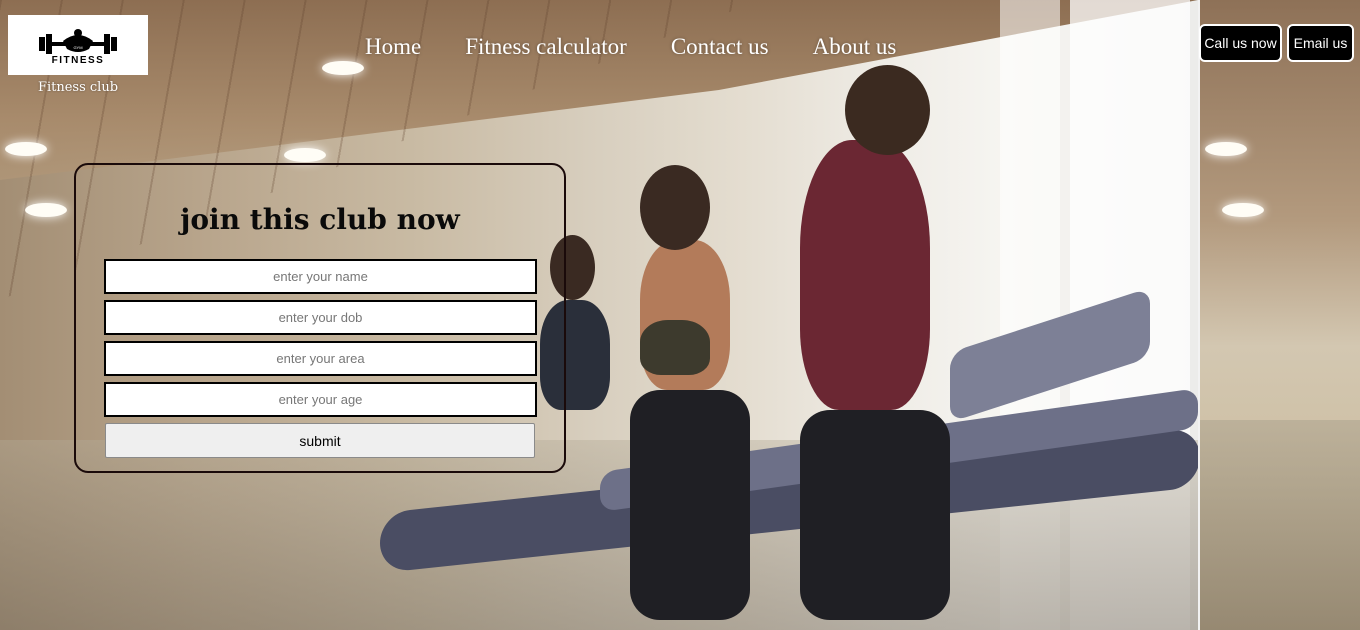 The width and height of the screenshot is (1360, 630). What do you see at coordinates (855, 47) in the screenshot?
I see `nav-about-us: About us` at bounding box center [855, 47].